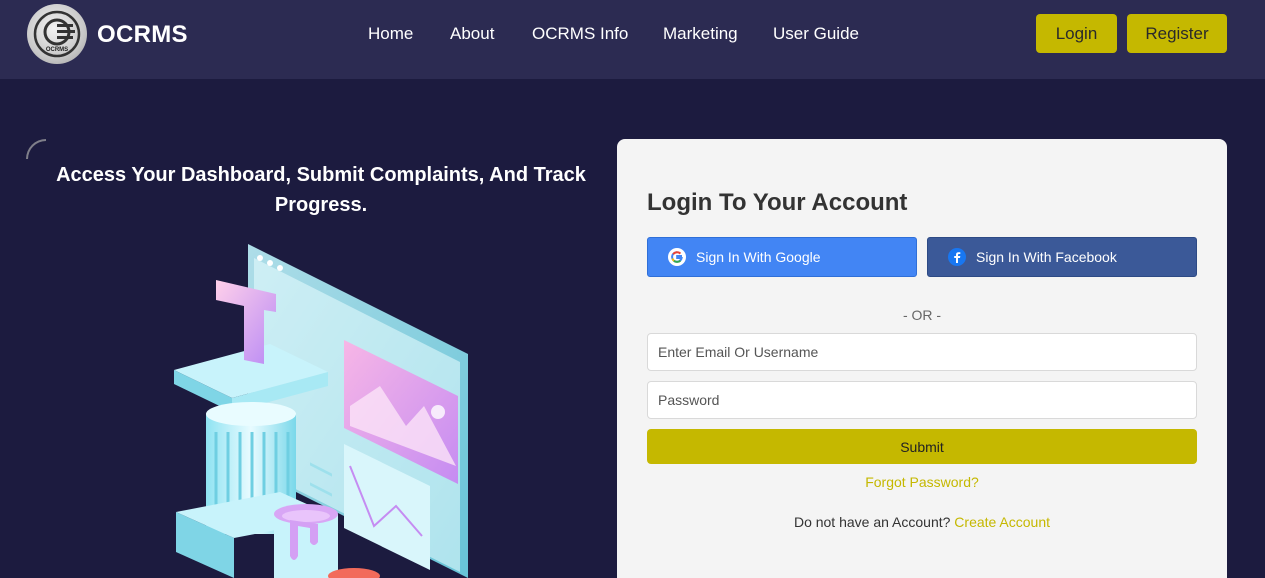 This screenshot has height=578, width=1265. What do you see at coordinates (872, 522) in the screenshot?
I see `no-account-text: Do not have an Account?` at bounding box center [872, 522].